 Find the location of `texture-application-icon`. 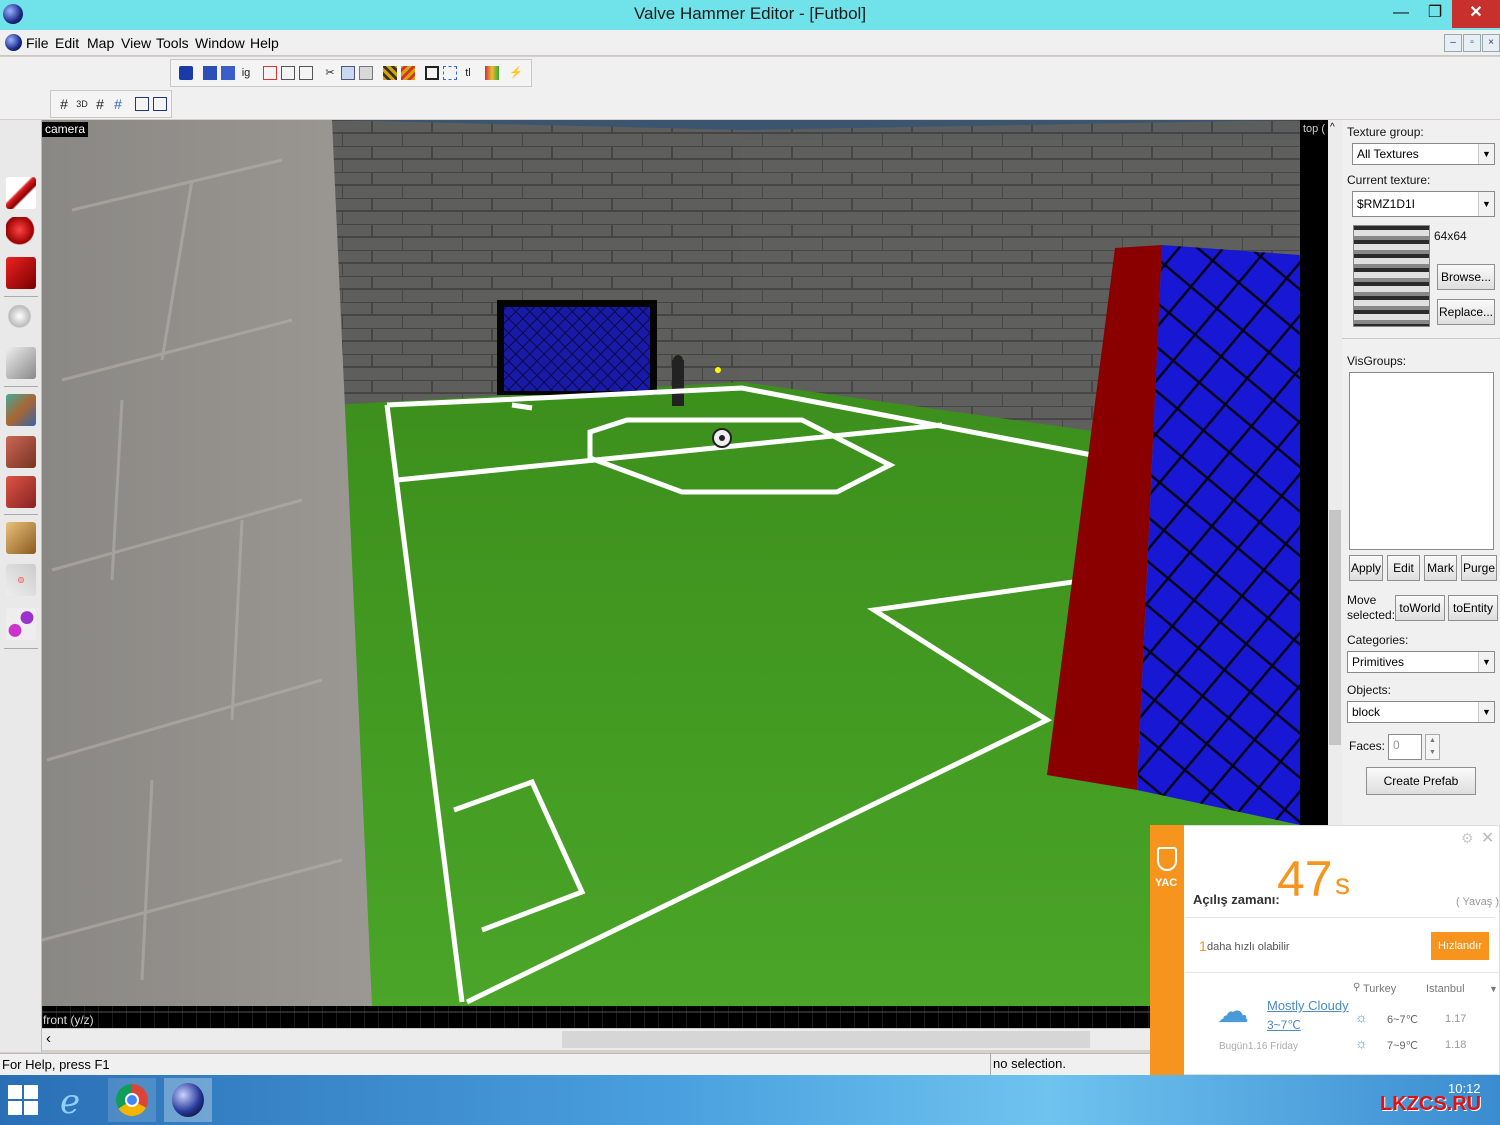

texture-application-icon is located at coordinates (21, 410).